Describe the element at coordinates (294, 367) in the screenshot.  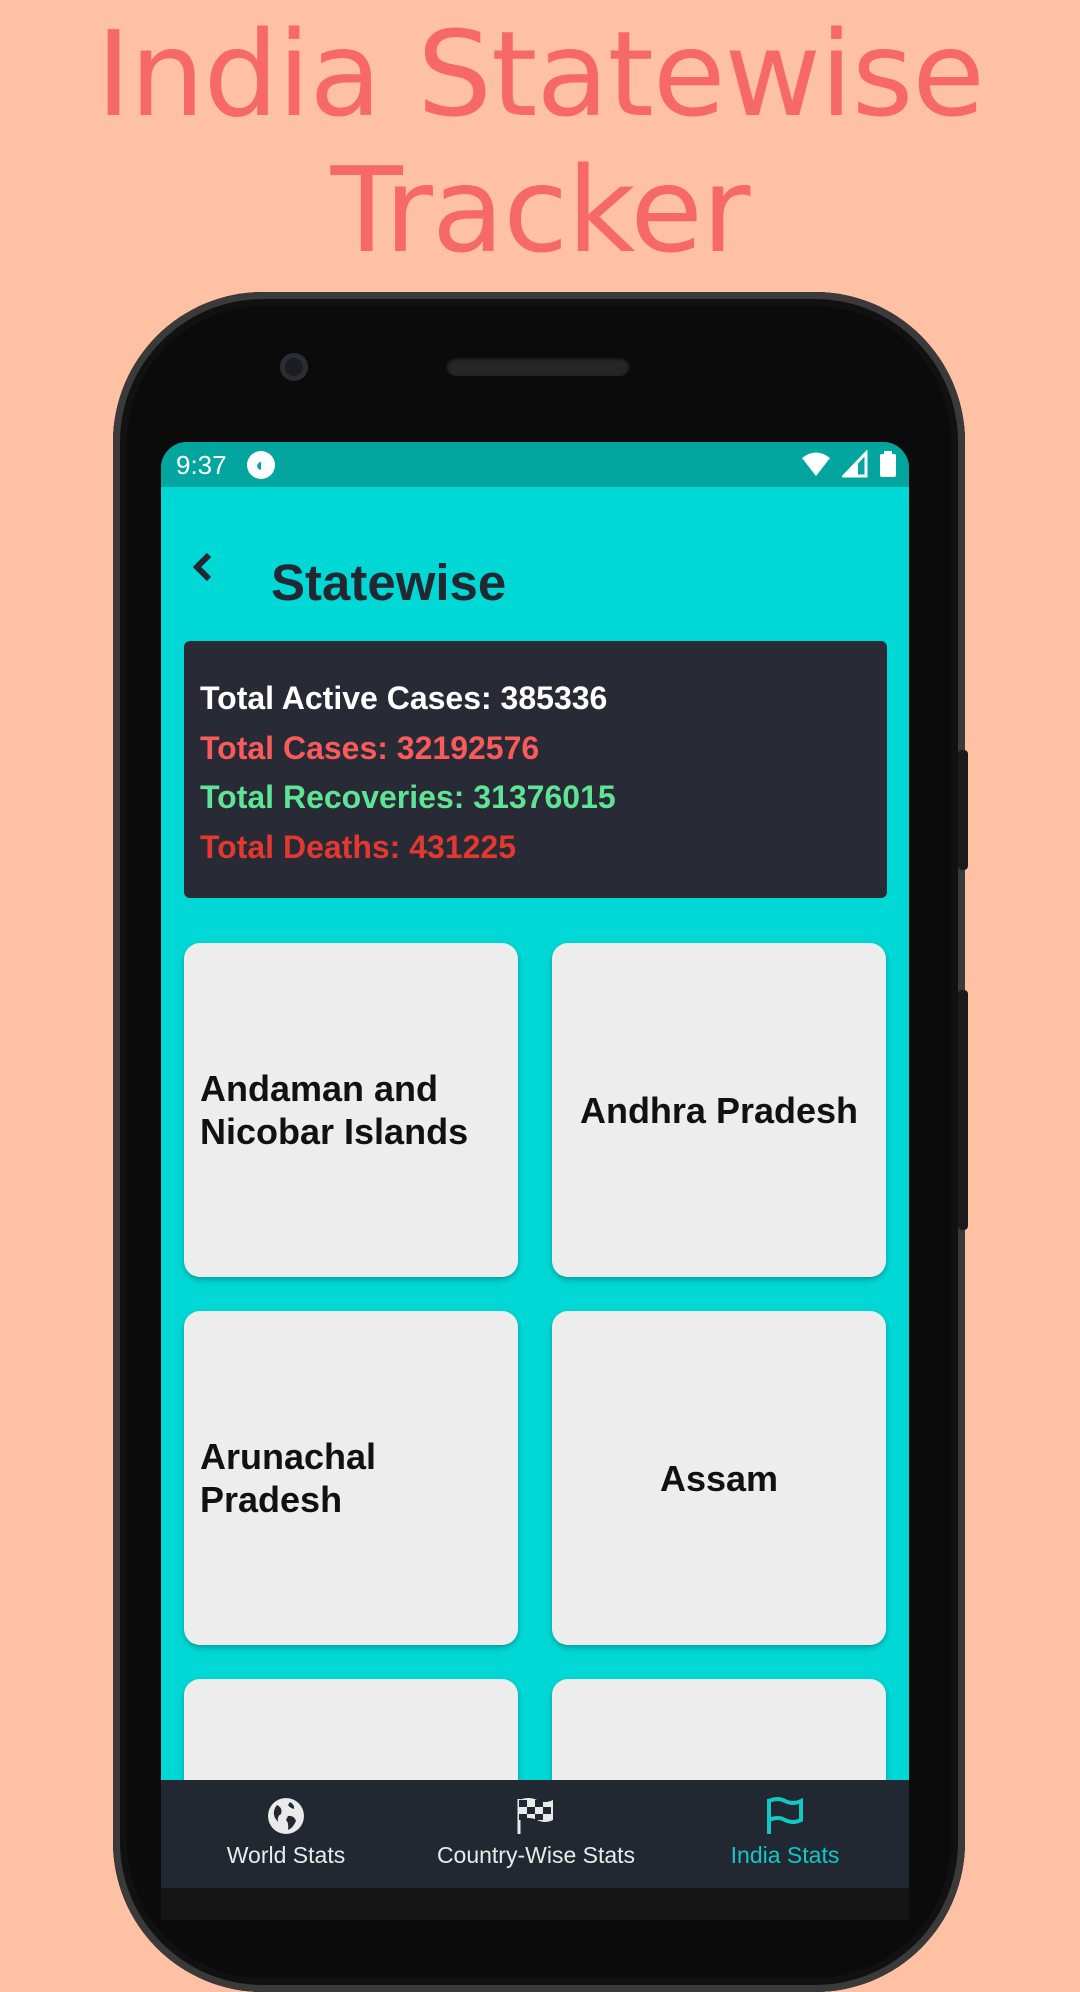
I see `front-camera` at that location.